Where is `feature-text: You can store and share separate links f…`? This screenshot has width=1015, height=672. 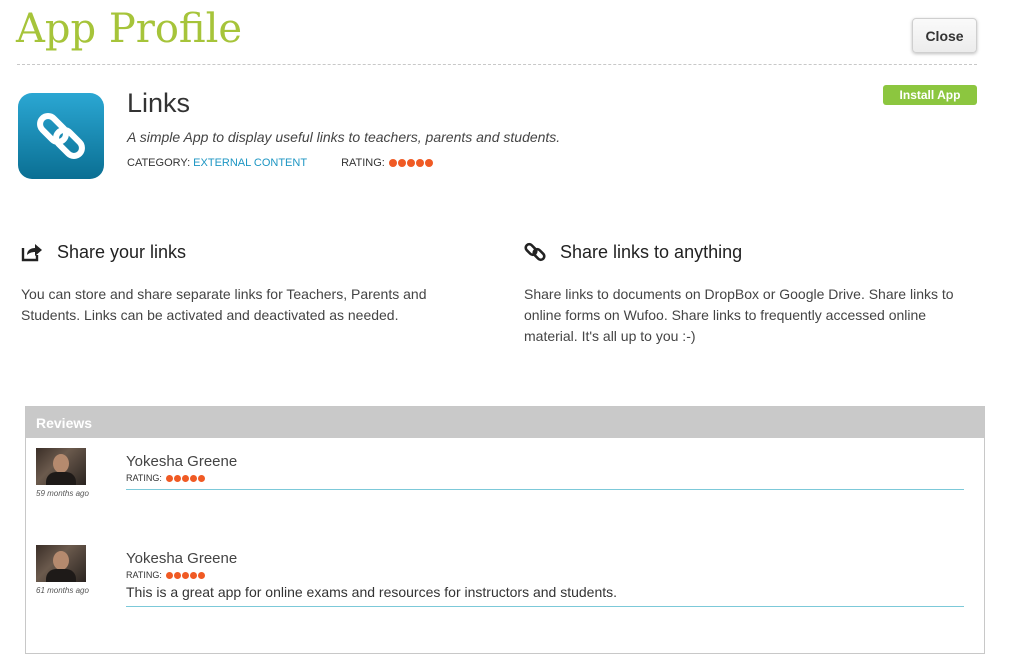
feature-text: You can store and share separate links f… is located at coordinates (224, 304).